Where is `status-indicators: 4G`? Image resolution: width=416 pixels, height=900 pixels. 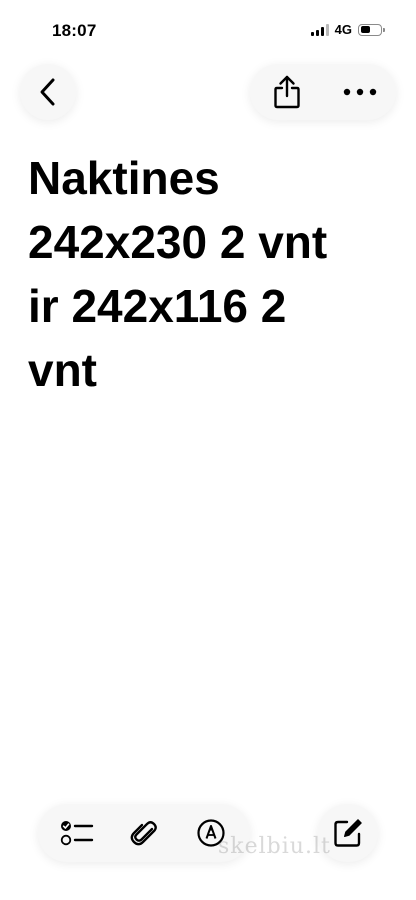 status-indicators: 4G is located at coordinates (347, 29).